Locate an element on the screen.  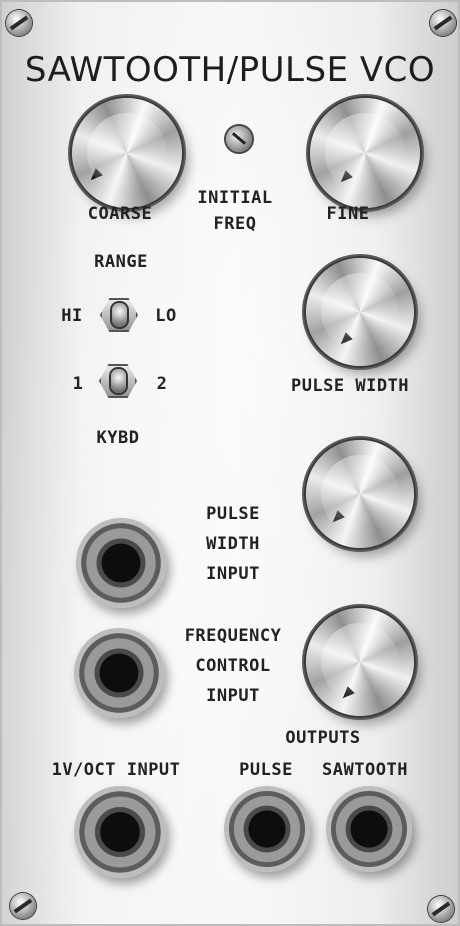
frequency-control-knob is located at coordinates (360, 662).